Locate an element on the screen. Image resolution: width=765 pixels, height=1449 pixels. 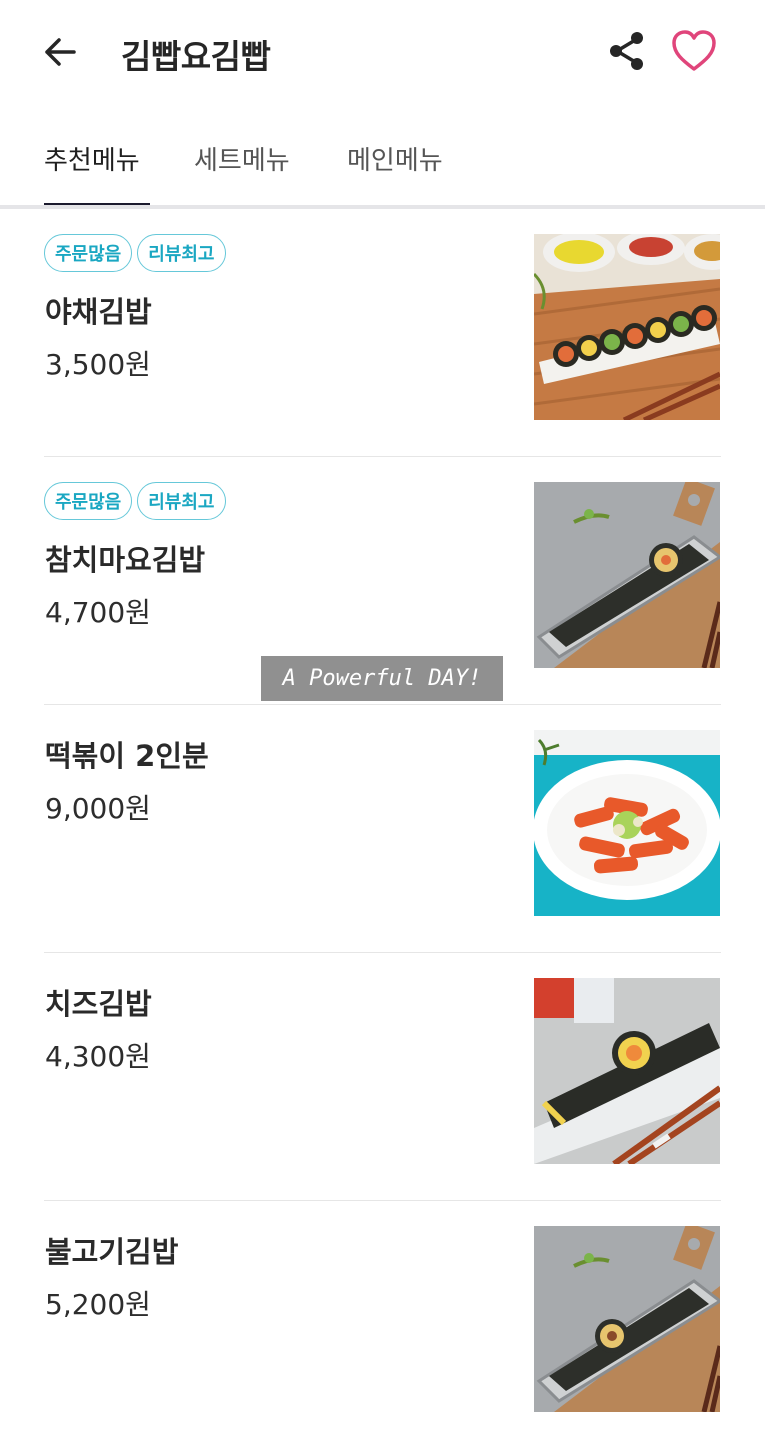
watermark-label: A Powerful DAY! is located at coordinates (382, 678).